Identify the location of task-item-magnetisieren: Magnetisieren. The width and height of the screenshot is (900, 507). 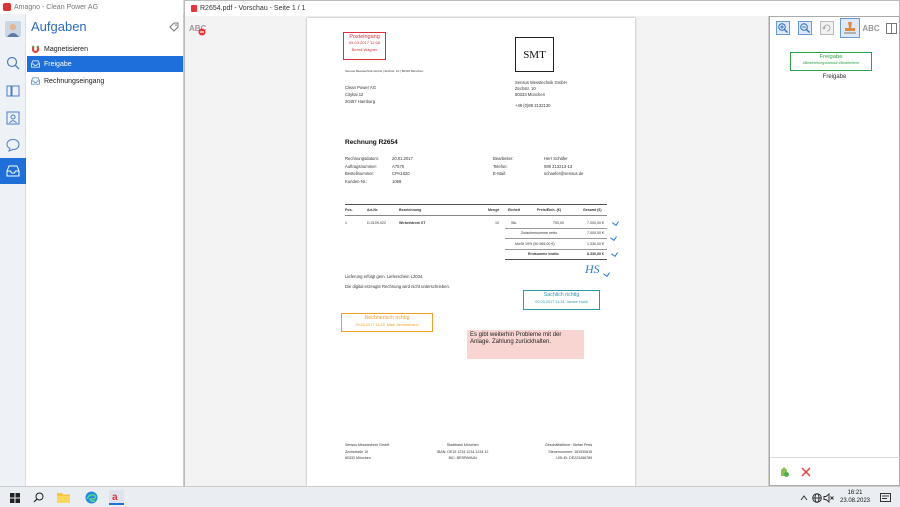
(105, 49).